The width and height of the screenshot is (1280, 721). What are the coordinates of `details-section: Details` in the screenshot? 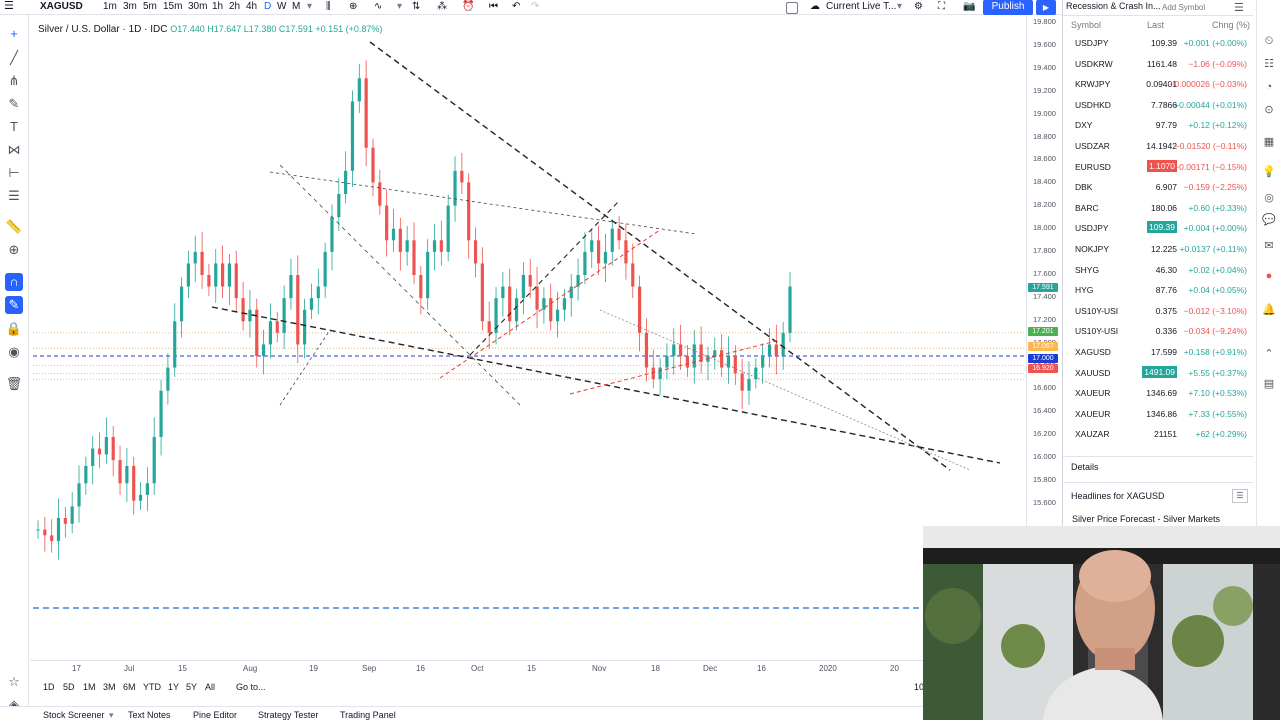 It's located at (1085, 467).